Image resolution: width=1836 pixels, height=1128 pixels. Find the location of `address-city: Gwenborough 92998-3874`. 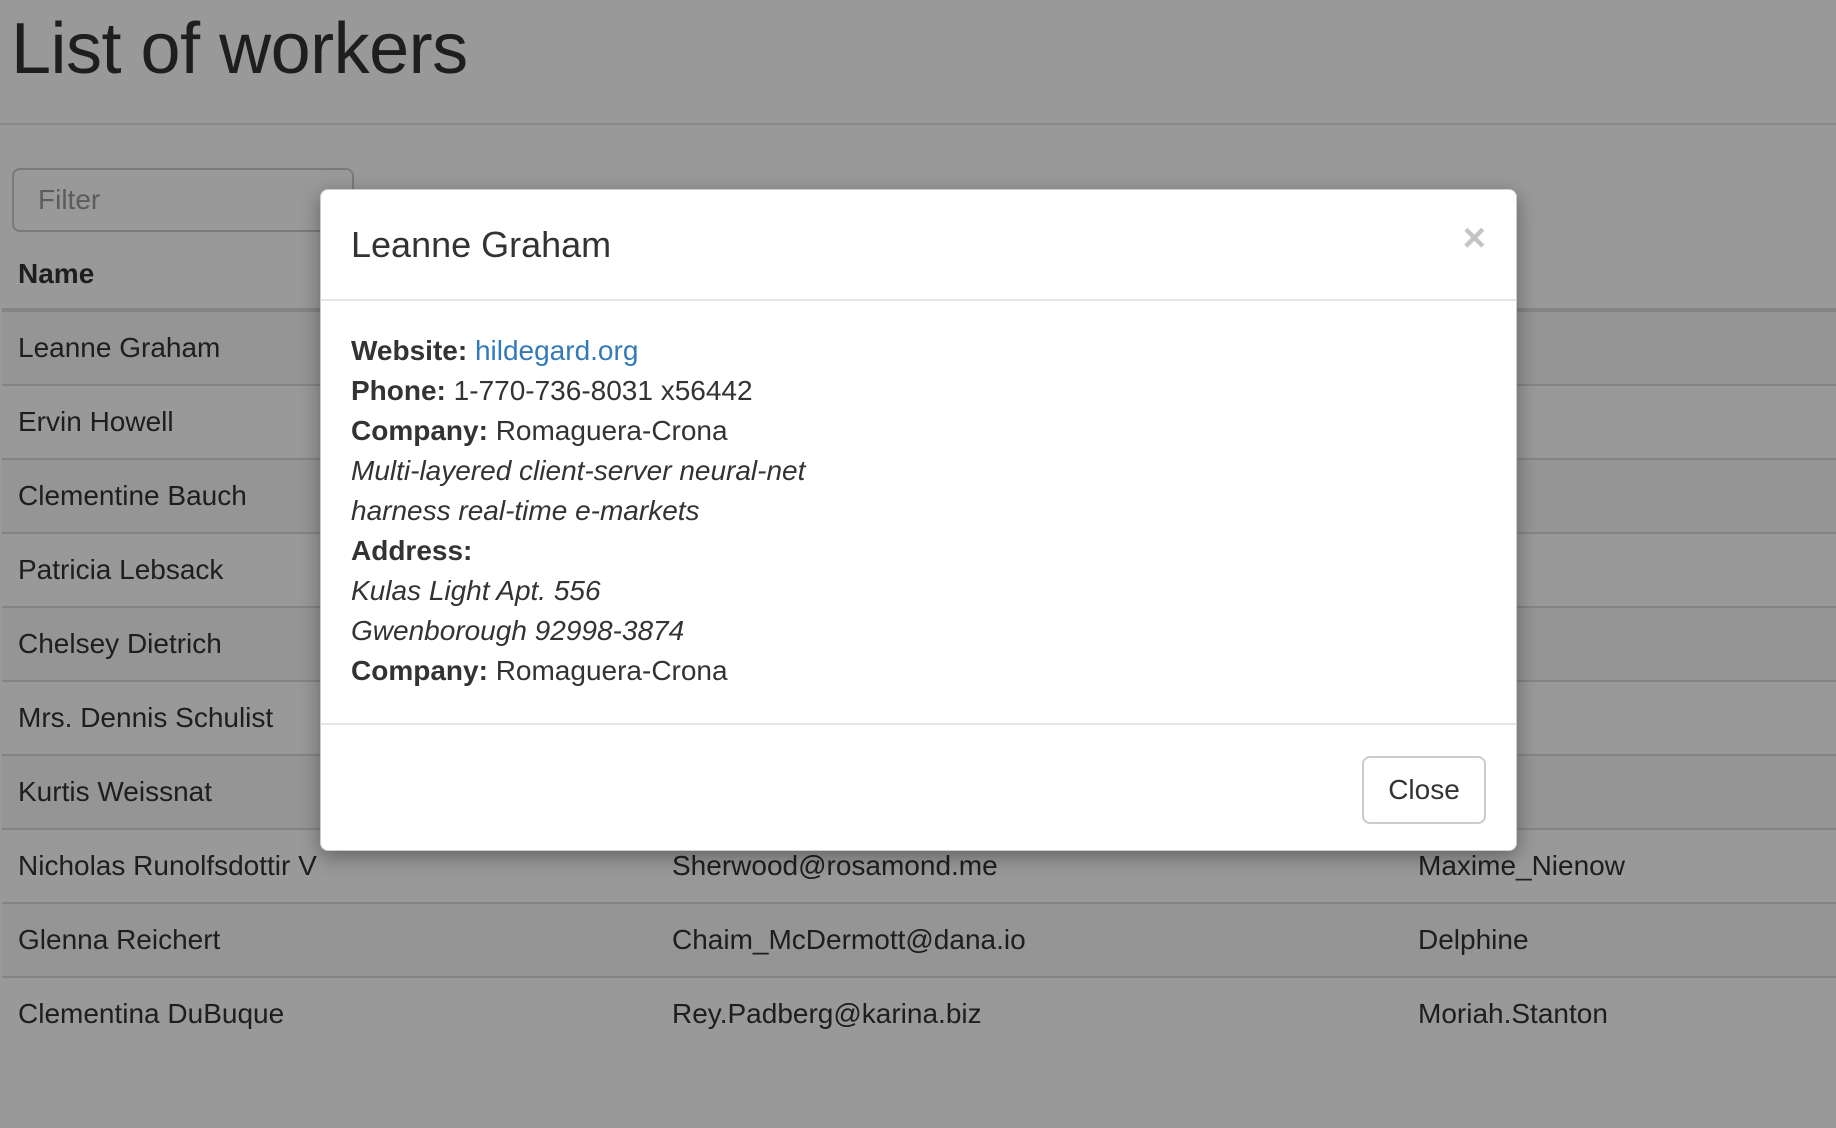

address-city: Gwenborough 92998-3874 is located at coordinates (518, 630).